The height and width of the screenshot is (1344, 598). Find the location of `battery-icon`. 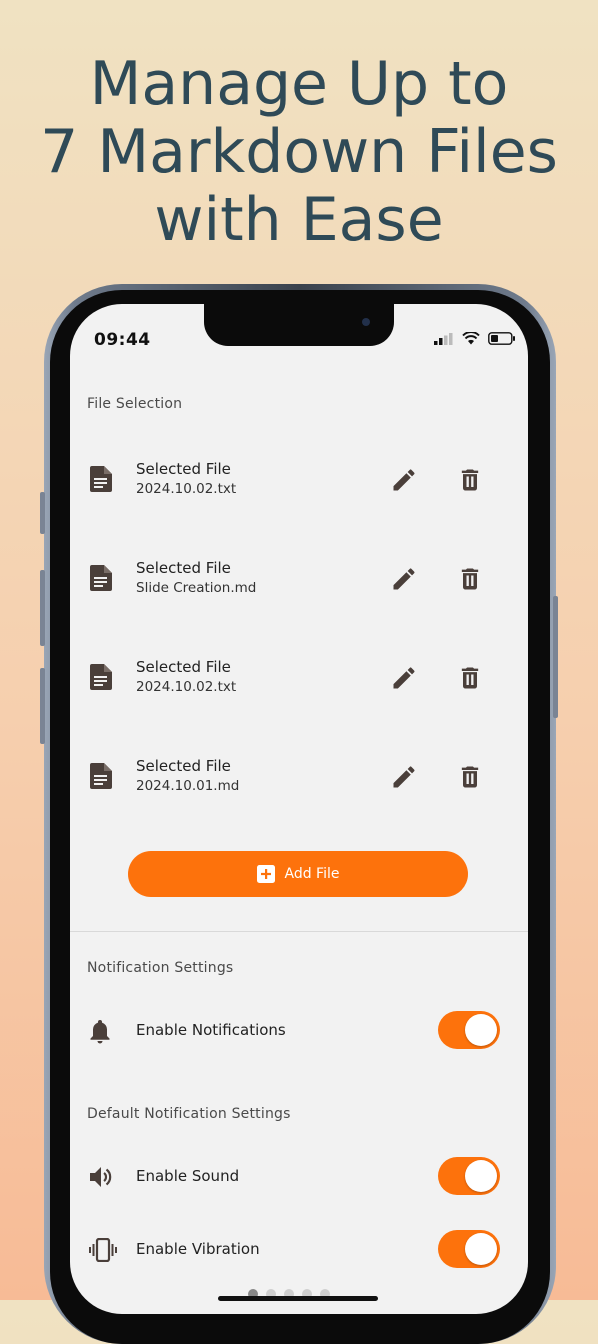

battery-icon is located at coordinates (501, 338).